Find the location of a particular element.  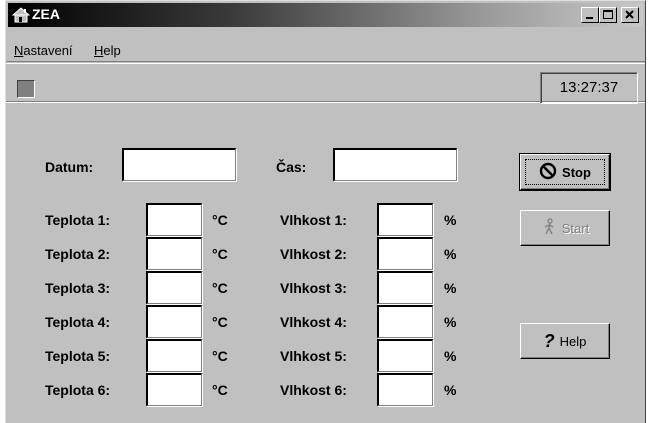

teplota-2-unit: °C is located at coordinates (220, 254).